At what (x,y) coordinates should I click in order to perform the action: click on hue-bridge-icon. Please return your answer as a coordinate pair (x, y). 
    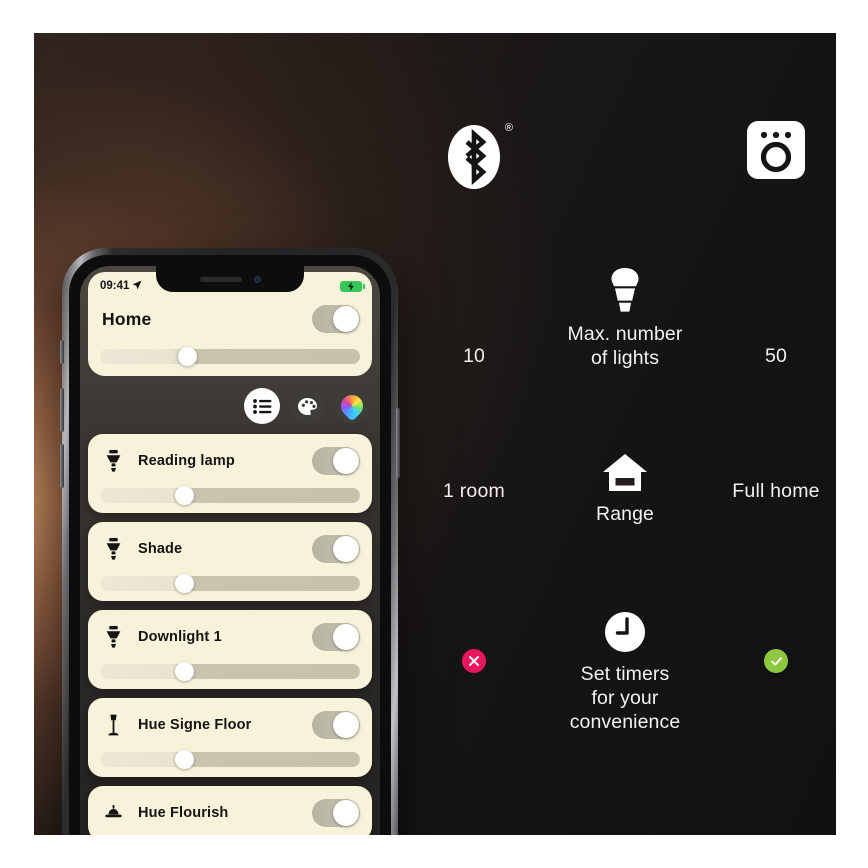
    Looking at the image, I should click on (776, 152).